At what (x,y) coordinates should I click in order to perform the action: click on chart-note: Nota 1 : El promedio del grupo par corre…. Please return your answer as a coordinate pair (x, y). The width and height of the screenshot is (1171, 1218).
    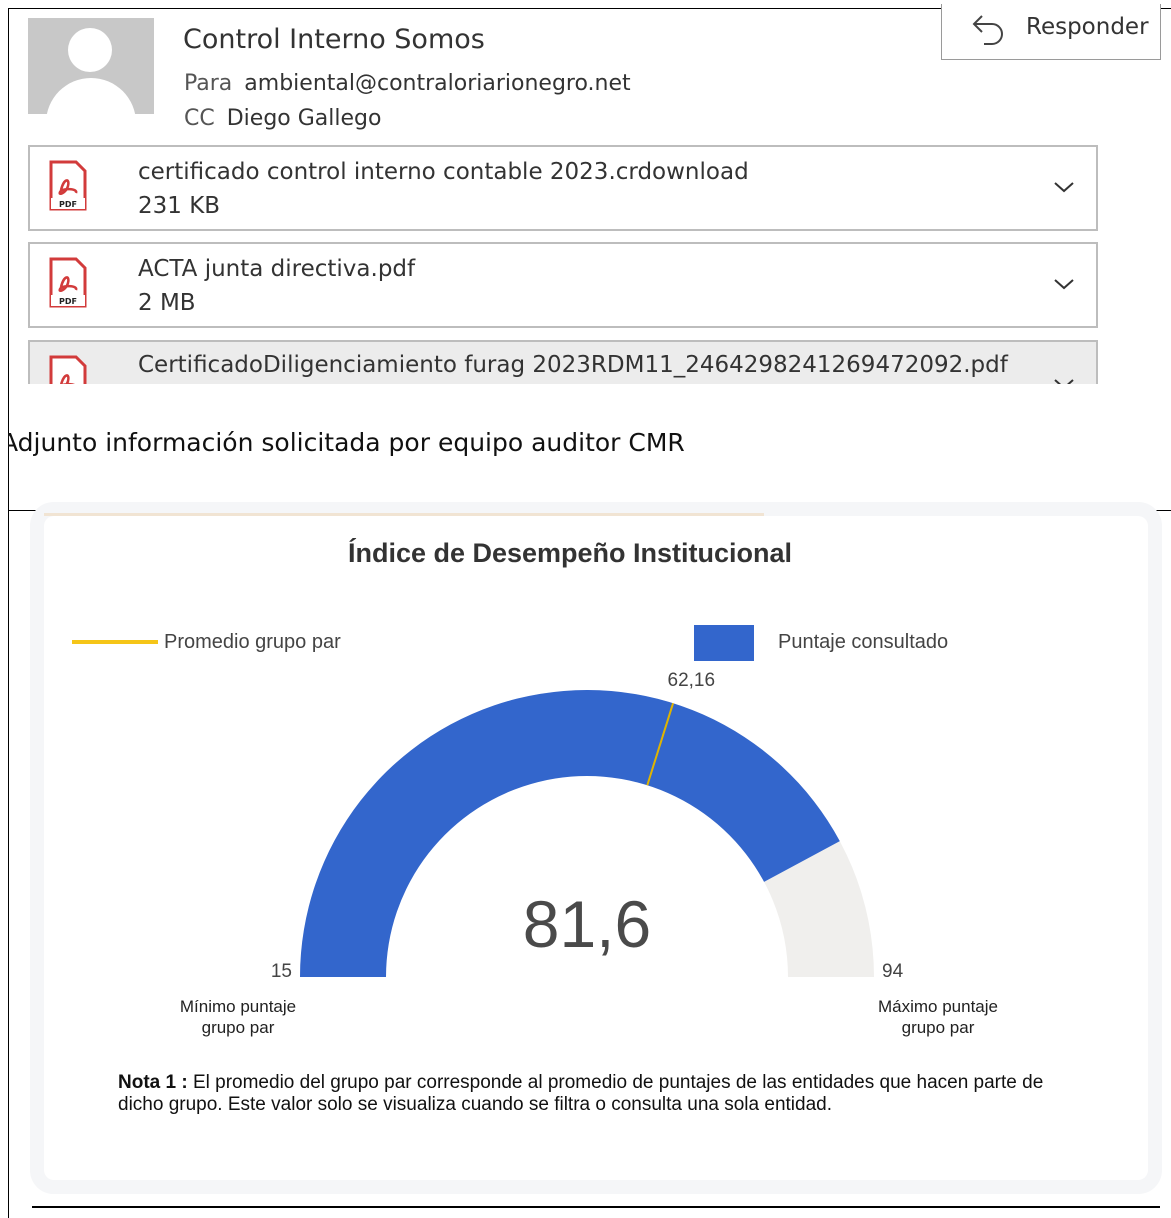
    Looking at the image, I should click on (598, 1094).